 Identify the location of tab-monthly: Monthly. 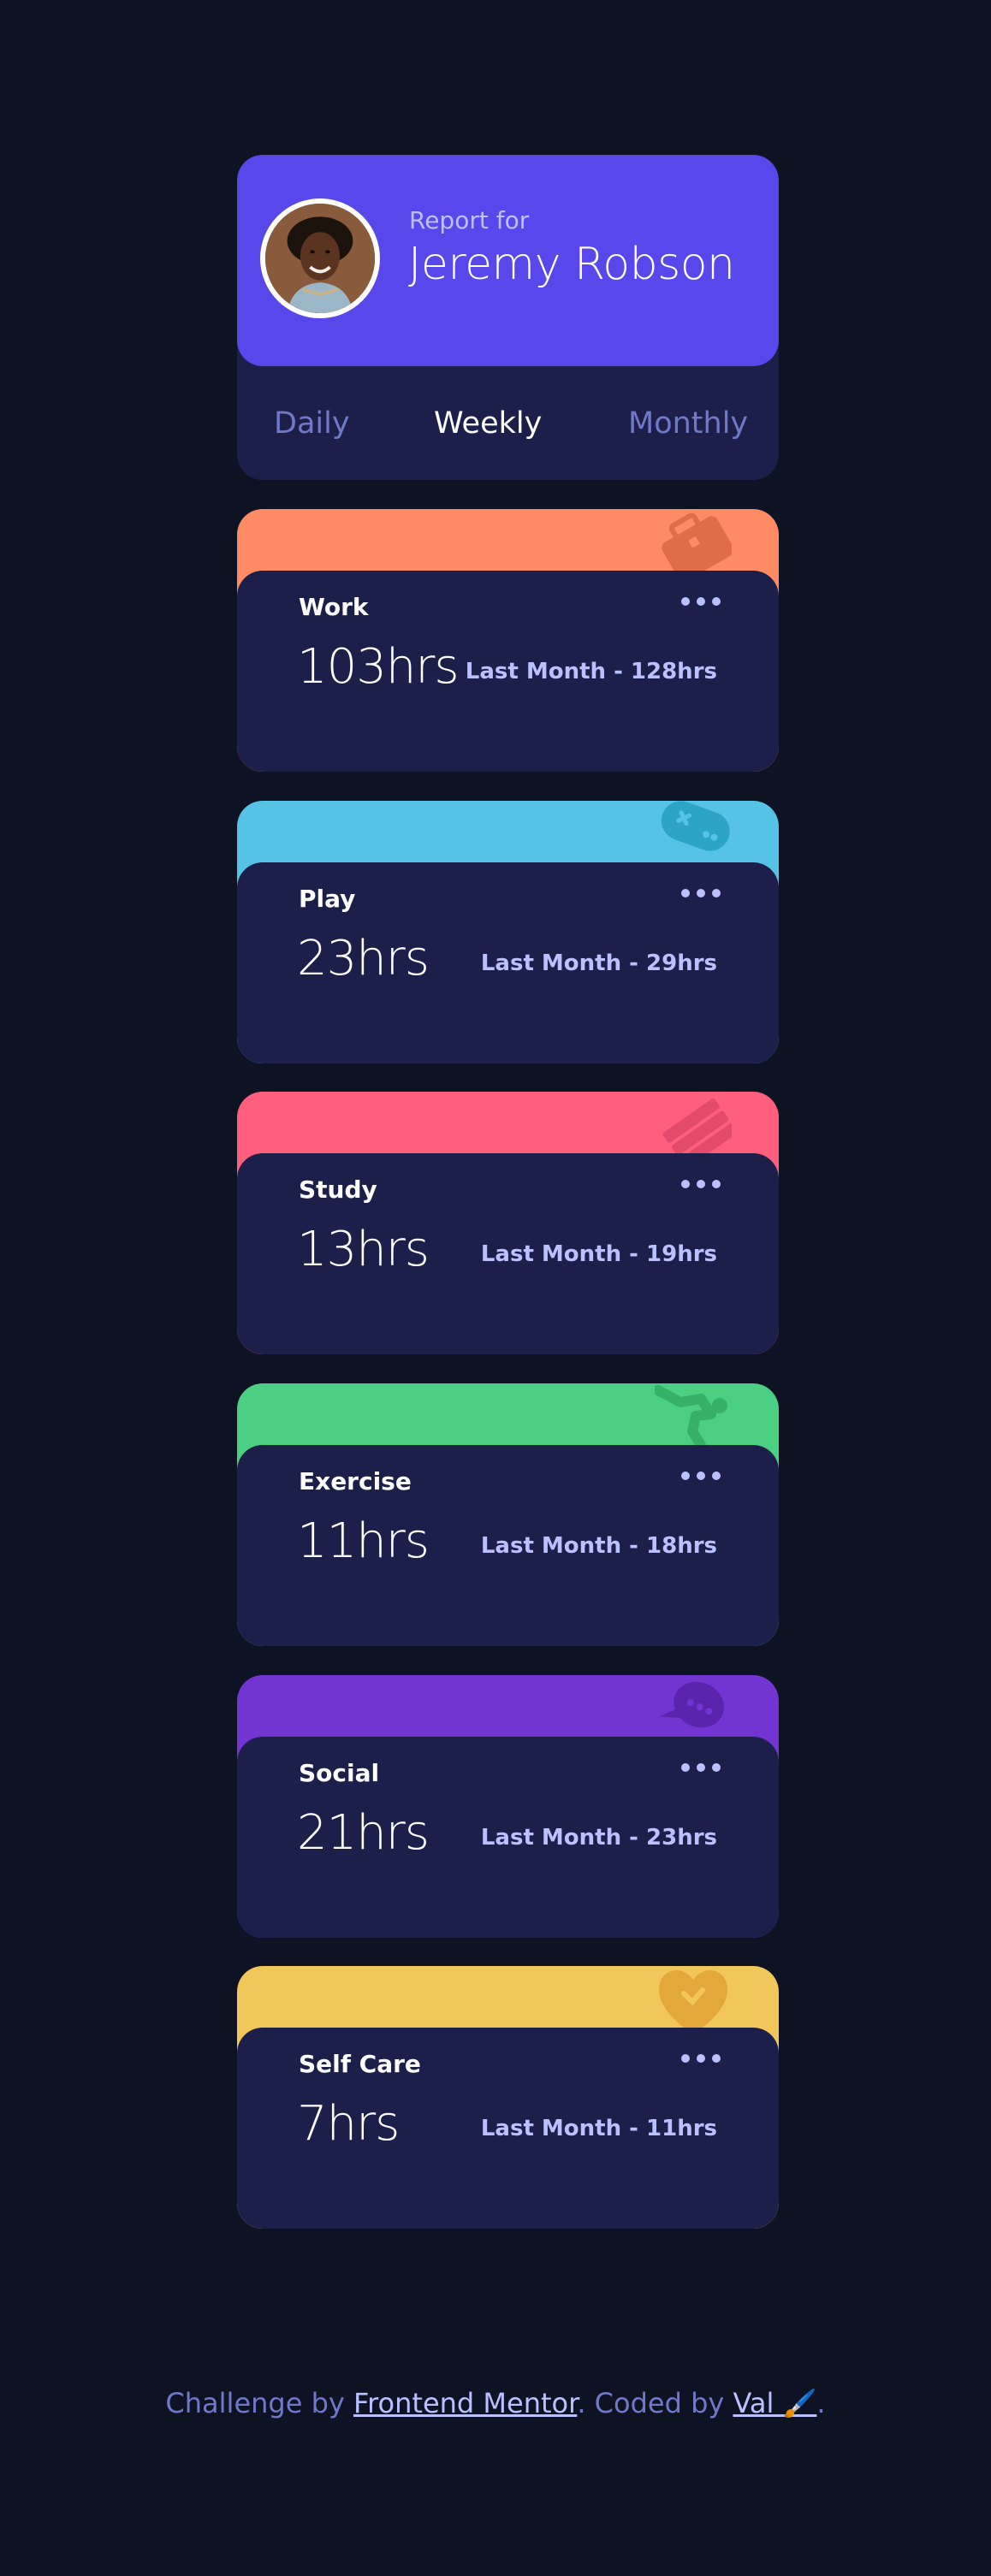
(688, 423).